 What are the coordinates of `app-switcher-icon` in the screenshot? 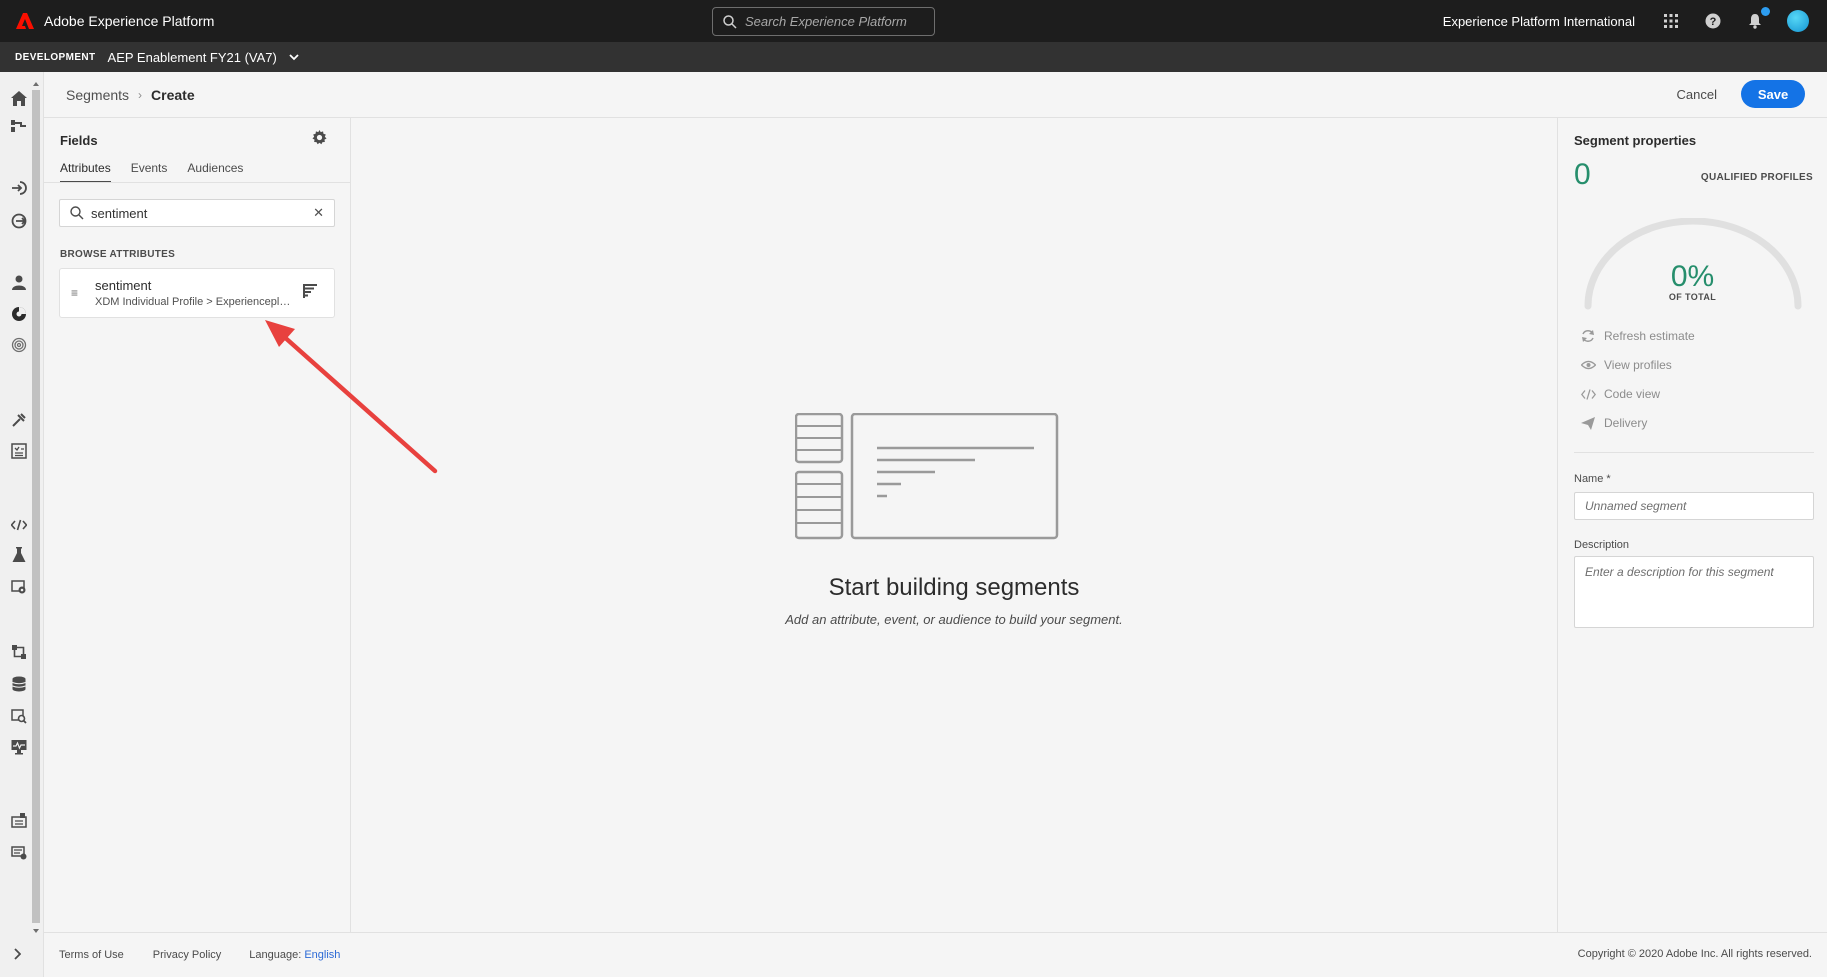 It's located at (1671, 21).